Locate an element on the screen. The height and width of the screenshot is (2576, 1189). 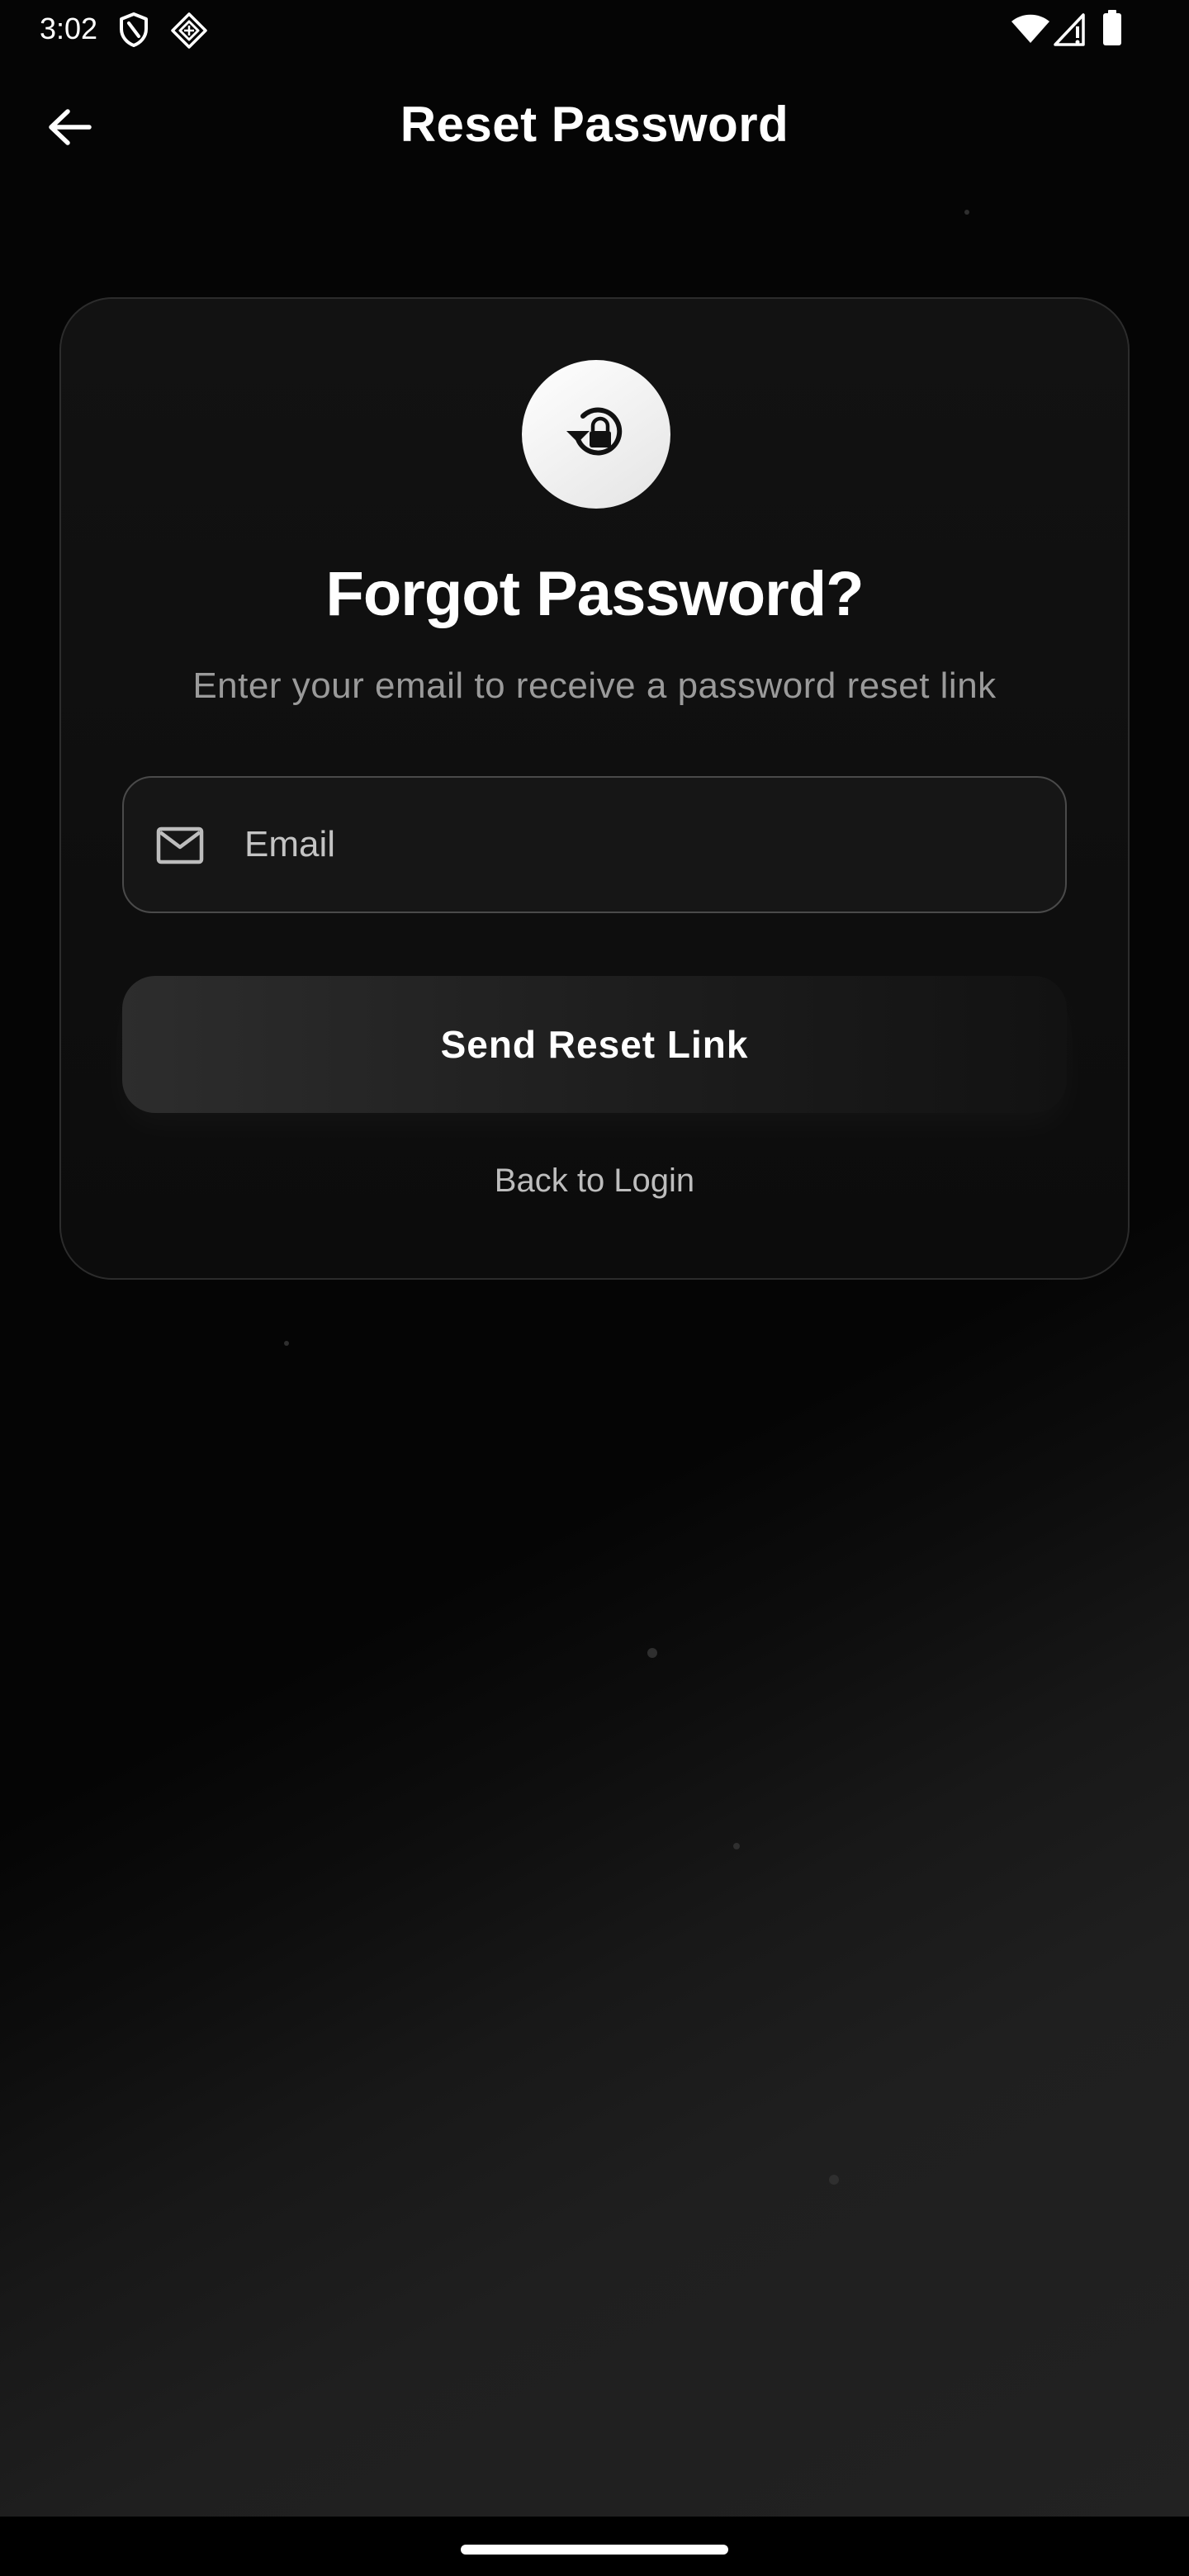
battery-icon is located at coordinates (1112, 30).